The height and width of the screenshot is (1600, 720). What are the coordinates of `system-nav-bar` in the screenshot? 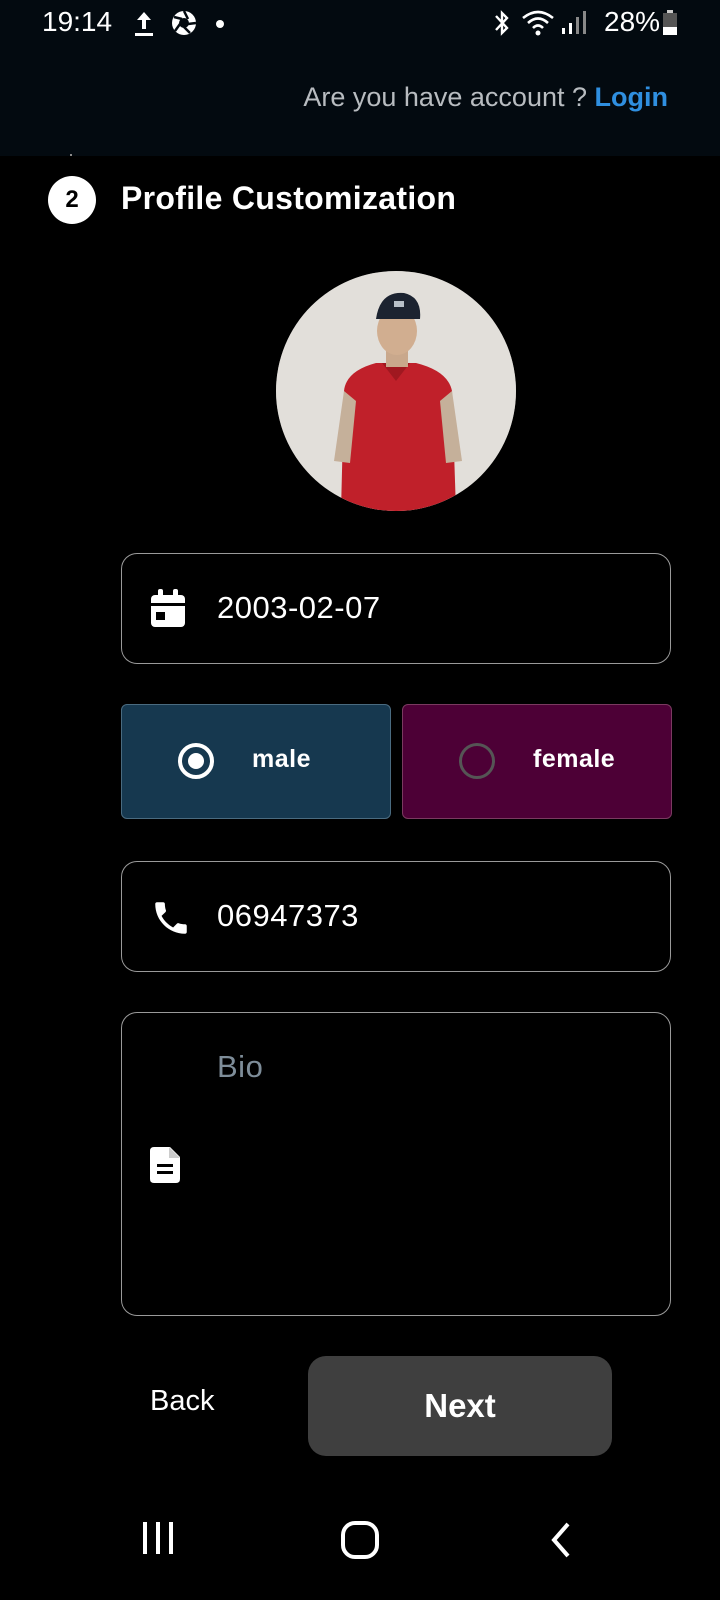 It's located at (360, 1545).